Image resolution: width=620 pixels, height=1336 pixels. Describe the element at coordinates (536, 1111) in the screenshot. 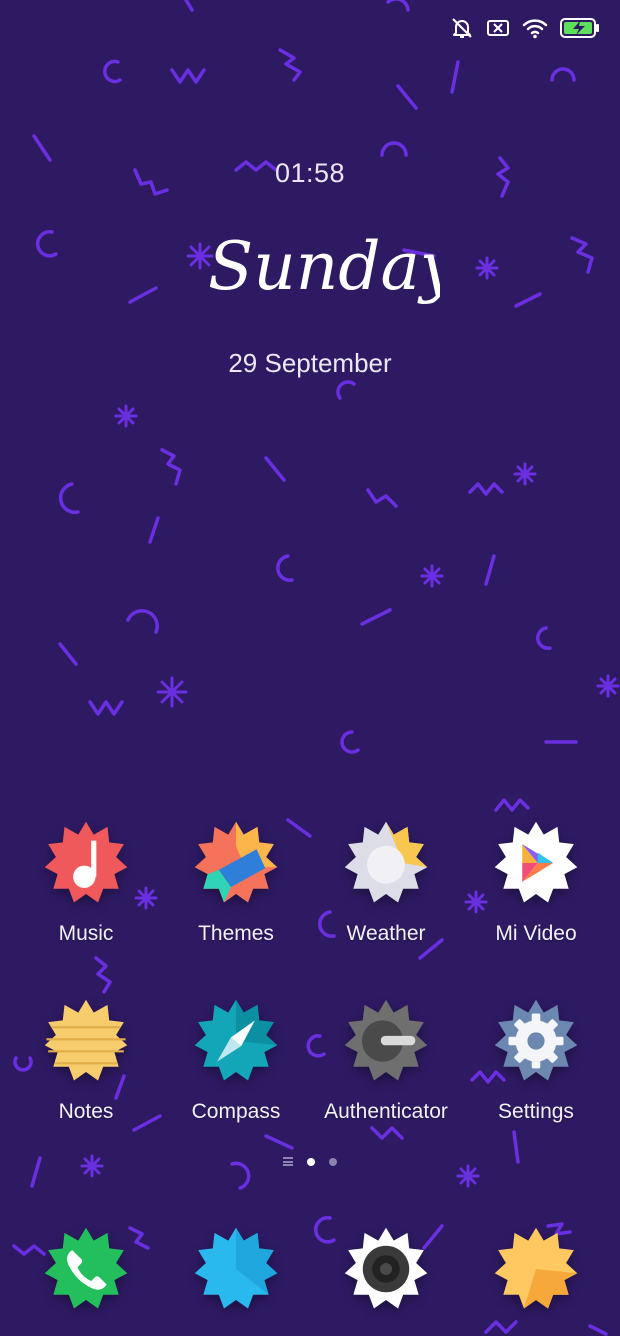

I see `app-label: Settings` at that location.